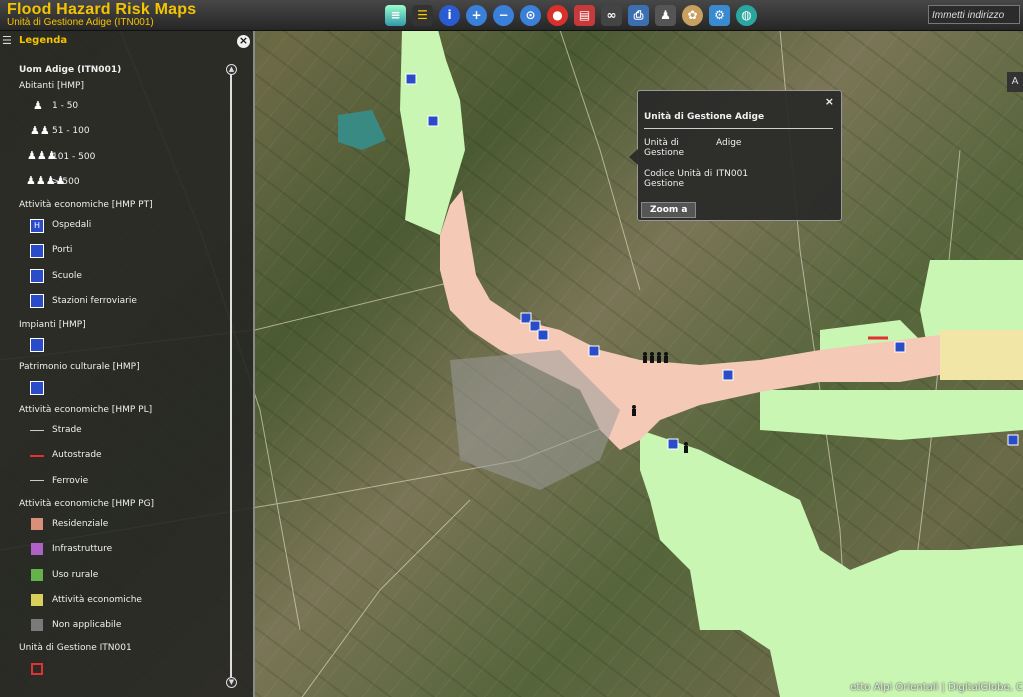 The width and height of the screenshot is (1023, 697). What do you see at coordinates (37, 388) in the screenshot?
I see `heritage-icon` at bounding box center [37, 388].